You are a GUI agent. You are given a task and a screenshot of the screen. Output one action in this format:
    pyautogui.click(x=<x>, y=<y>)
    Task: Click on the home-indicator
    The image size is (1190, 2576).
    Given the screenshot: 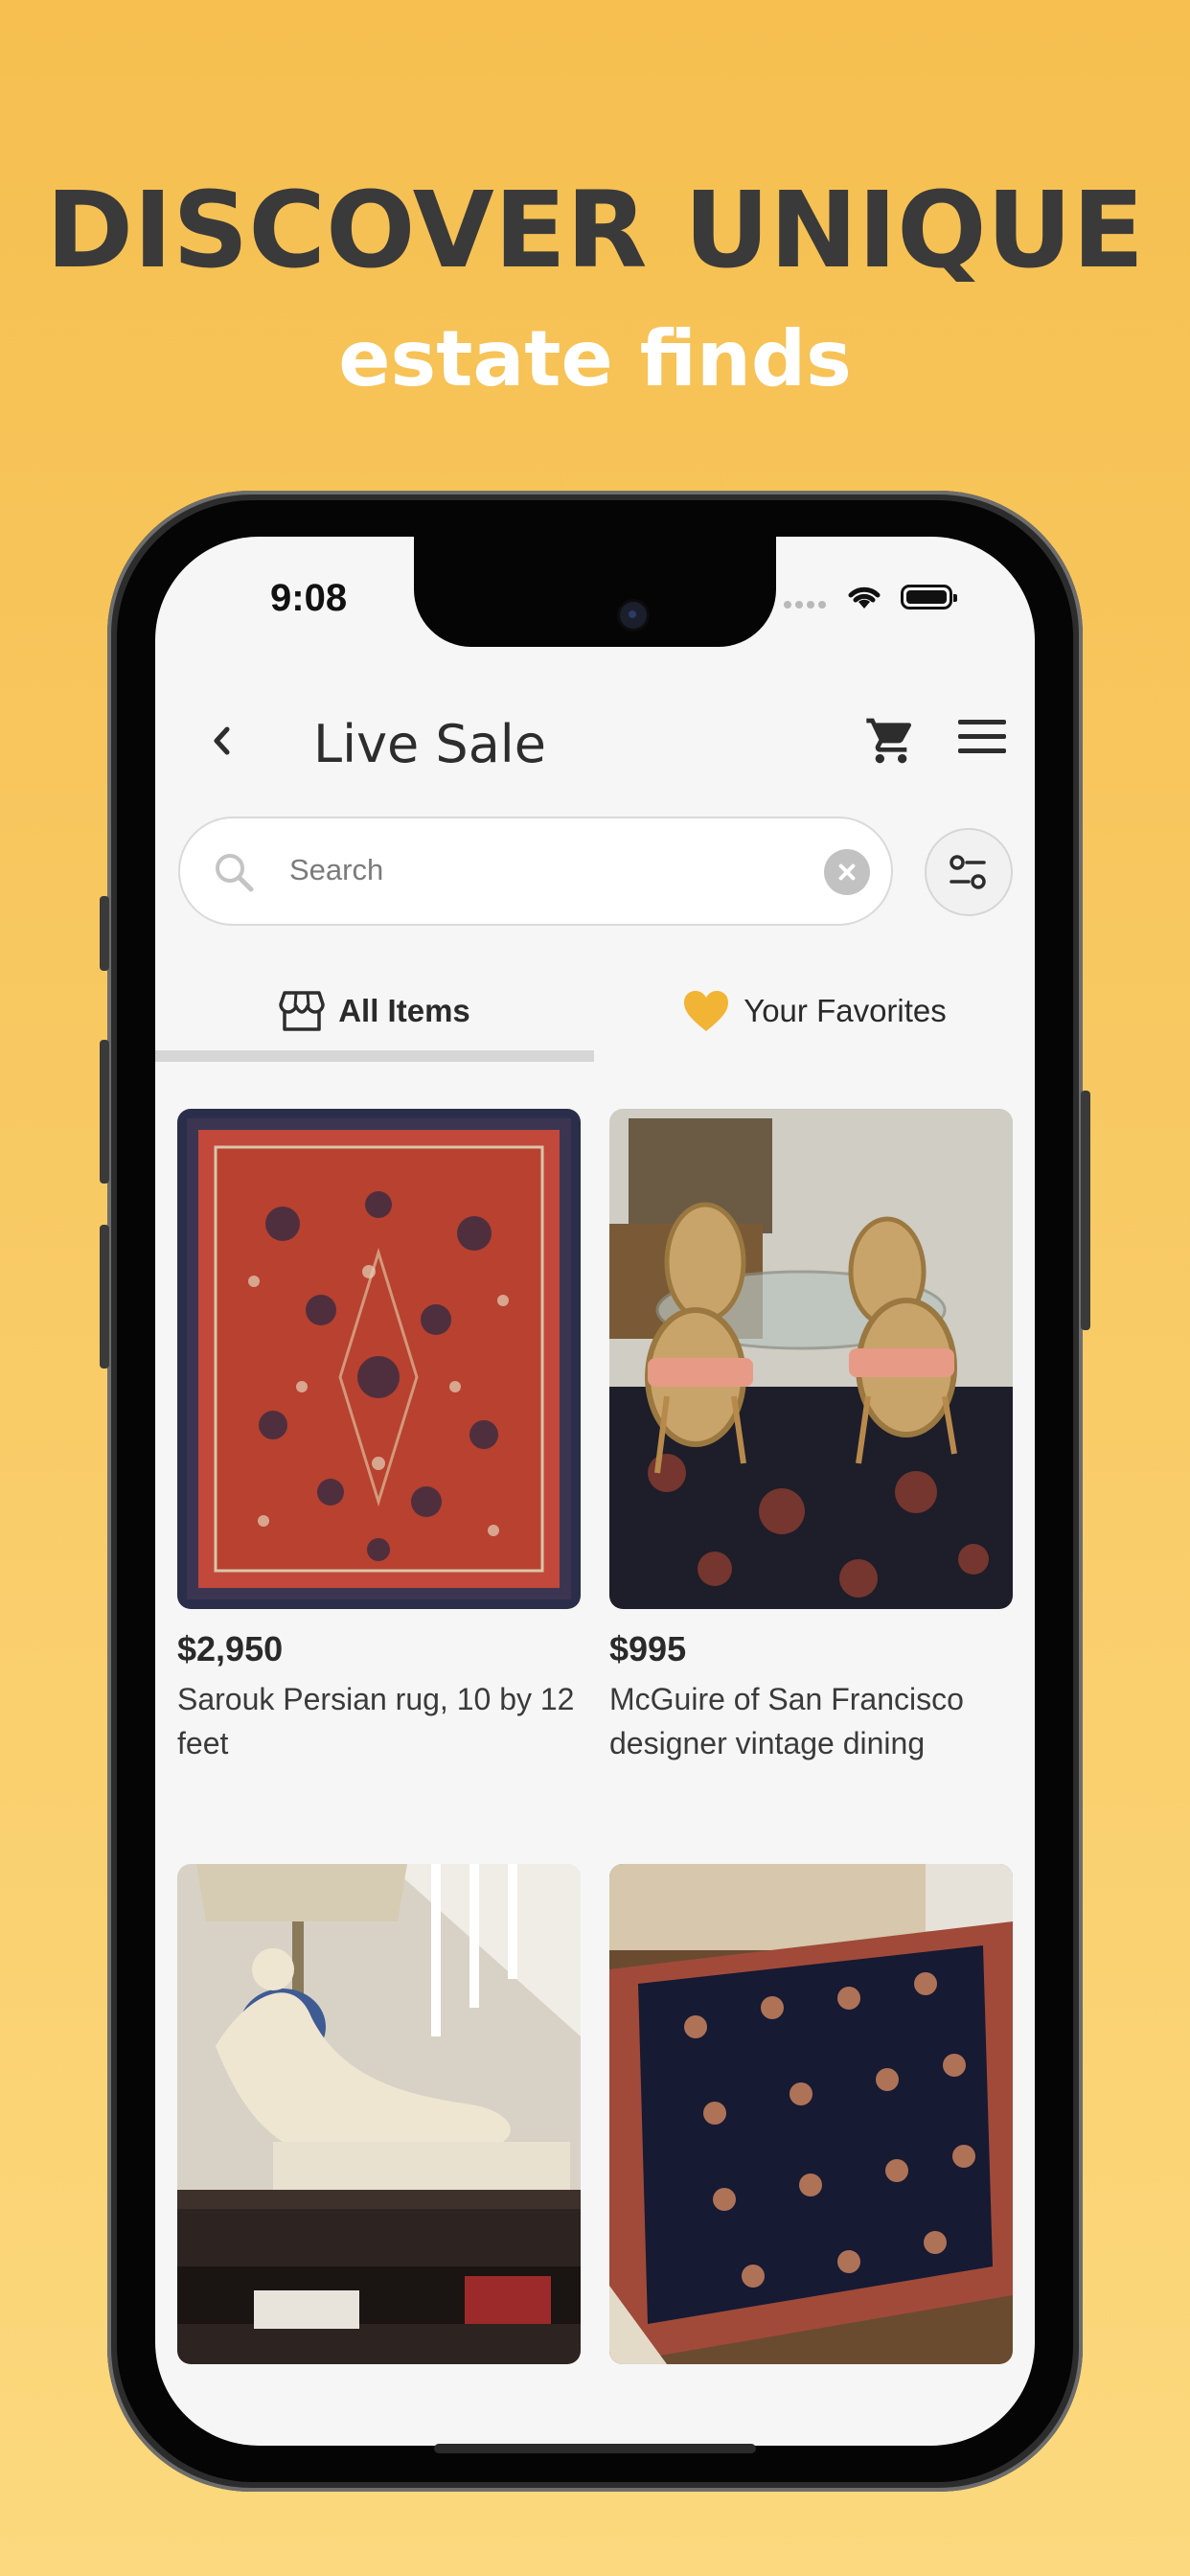 What is the action you would take?
    pyautogui.click(x=595, y=2448)
    